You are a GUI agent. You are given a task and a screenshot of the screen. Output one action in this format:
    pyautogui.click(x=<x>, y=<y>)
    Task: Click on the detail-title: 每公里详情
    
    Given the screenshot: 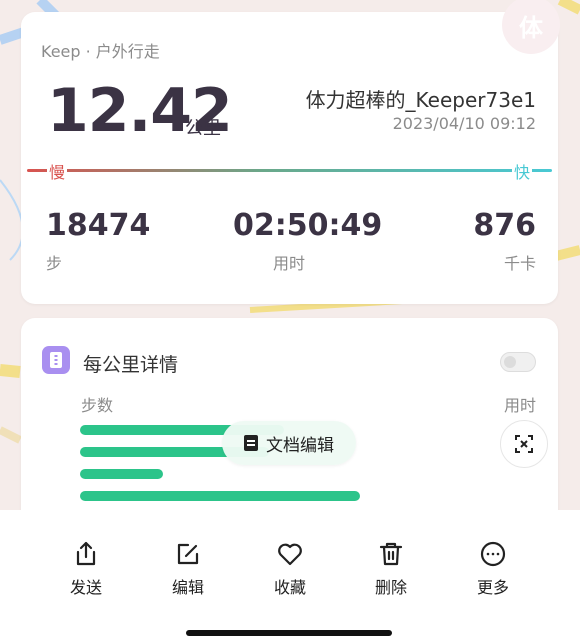 What is the action you would take?
    pyautogui.click(x=131, y=365)
    